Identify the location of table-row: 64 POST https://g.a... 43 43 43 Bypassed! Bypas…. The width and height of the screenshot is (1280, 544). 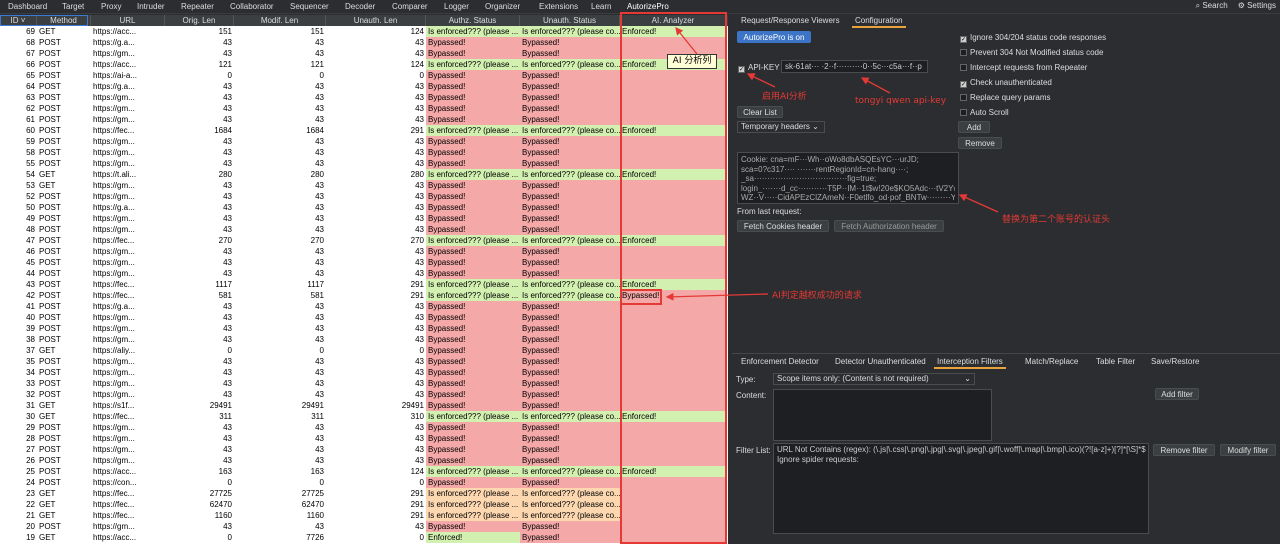
(364, 86).